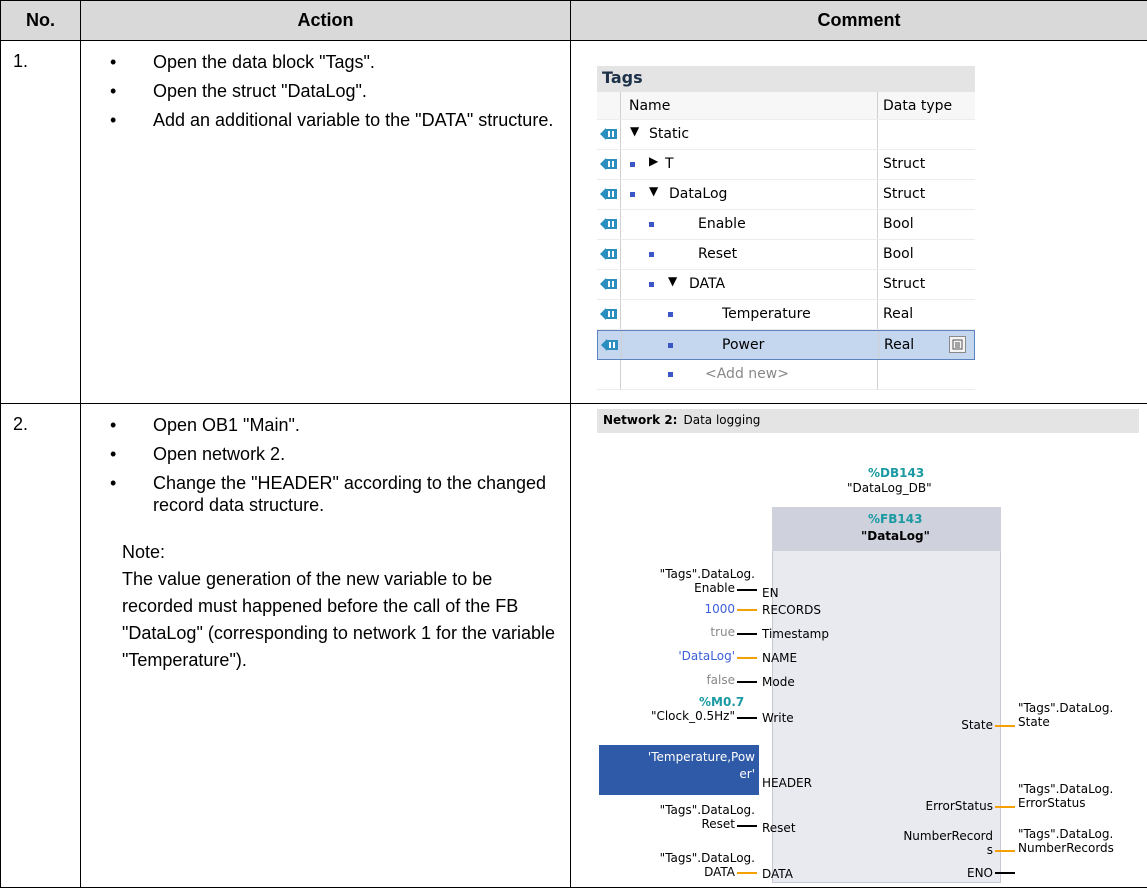 The image size is (1147, 888). I want to click on fb-name: "DataLog", so click(895, 536).